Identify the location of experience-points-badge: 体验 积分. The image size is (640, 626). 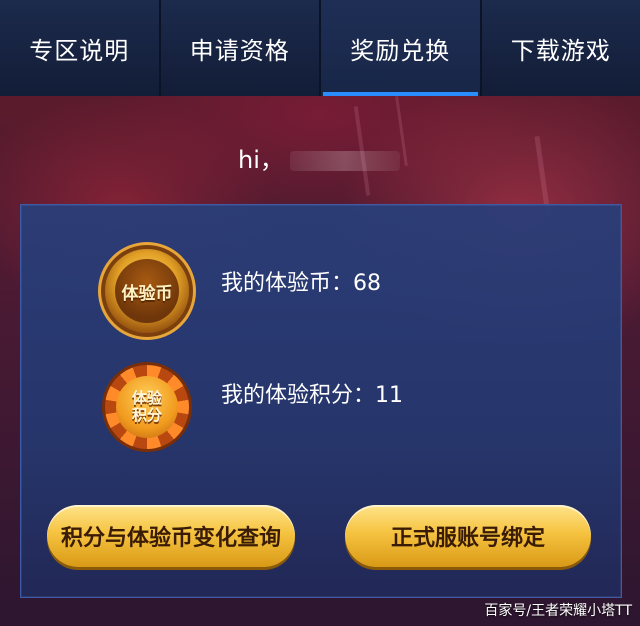
(147, 407).